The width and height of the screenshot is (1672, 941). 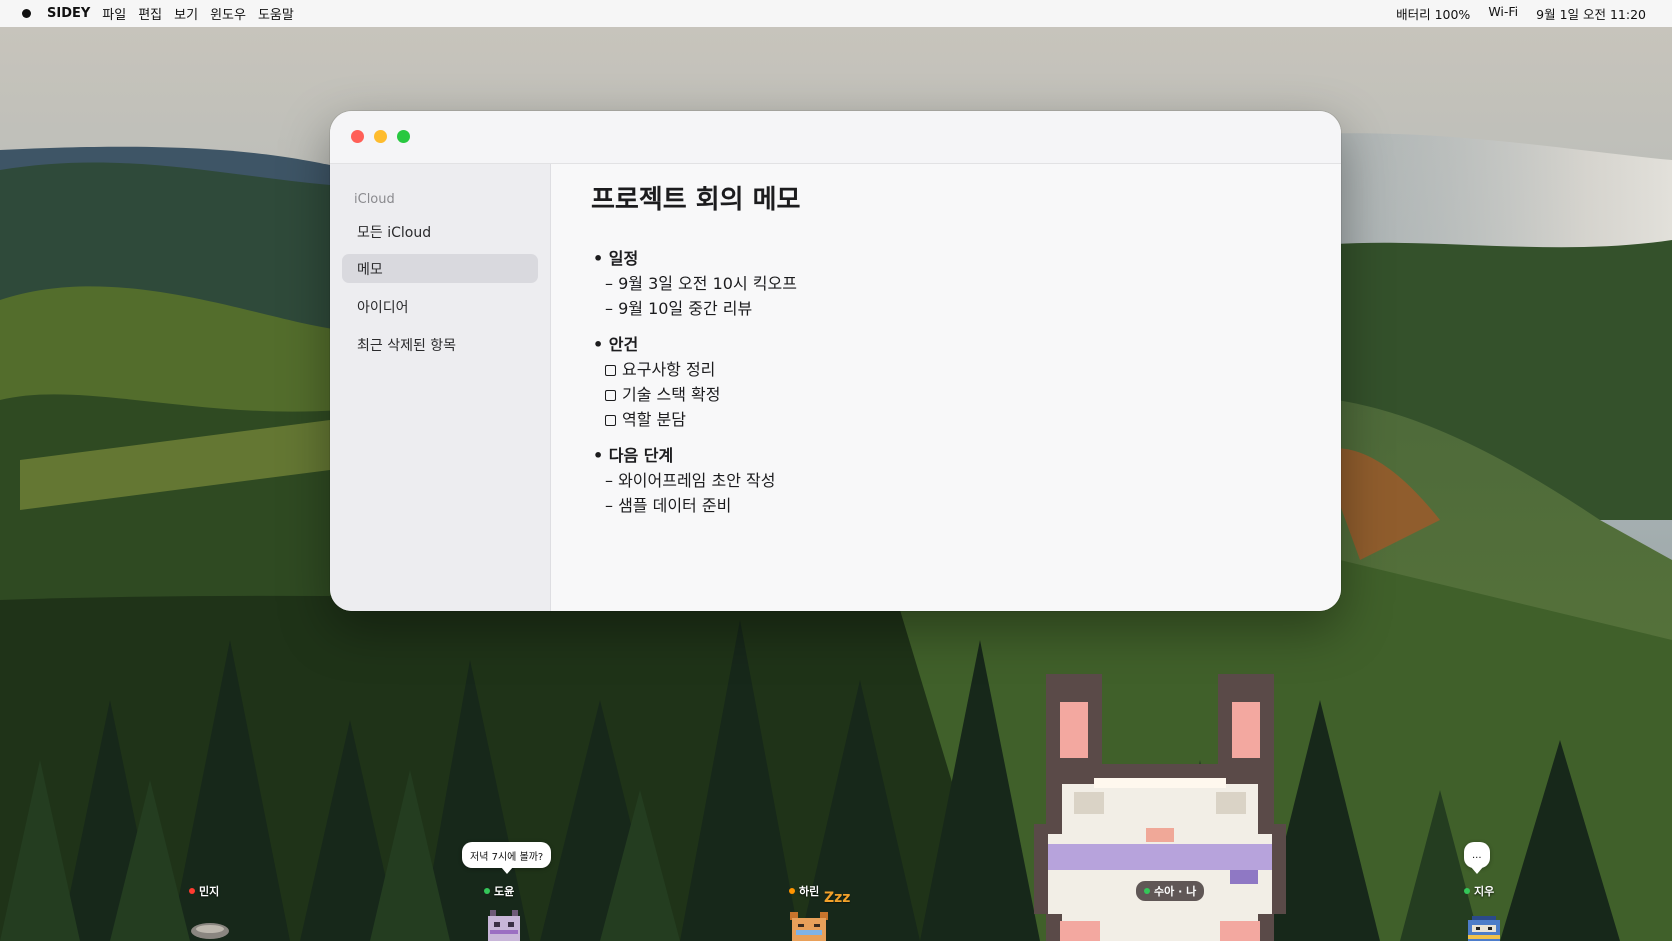 I want to click on close-button, so click(x=357, y=136).